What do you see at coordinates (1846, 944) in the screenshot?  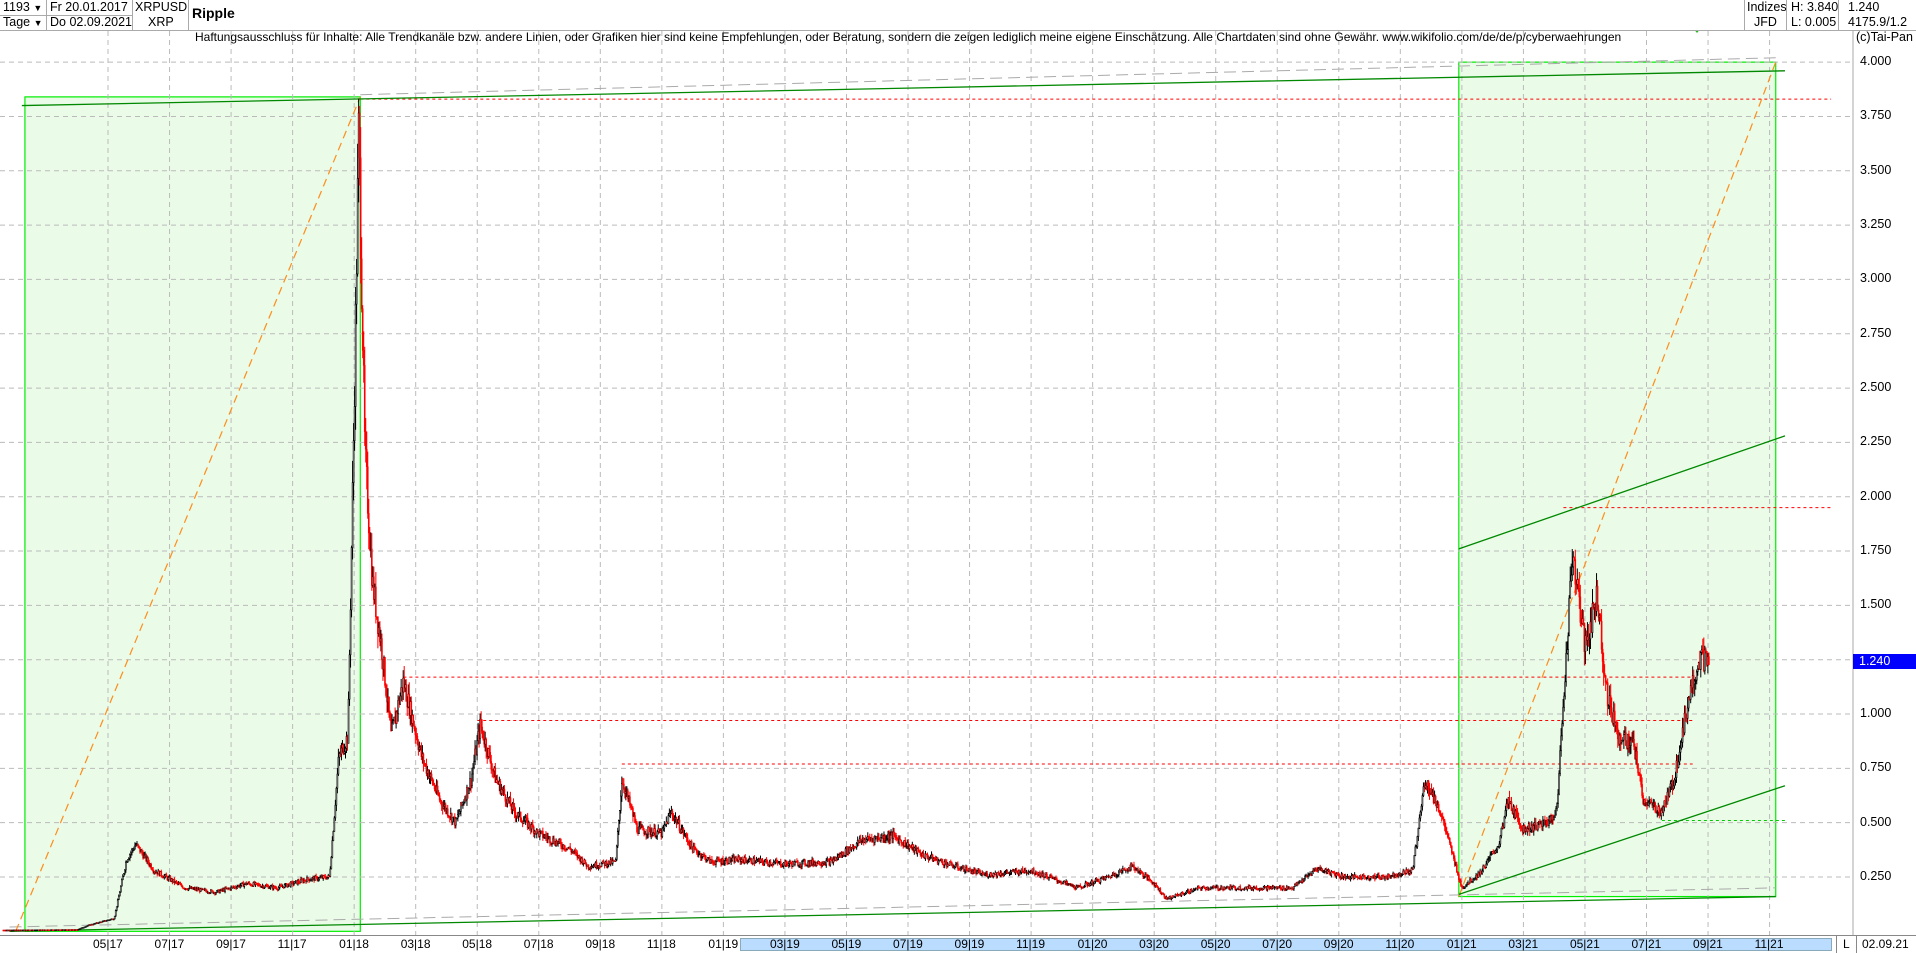 I see `axis-mode: L` at bounding box center [1846, 944].